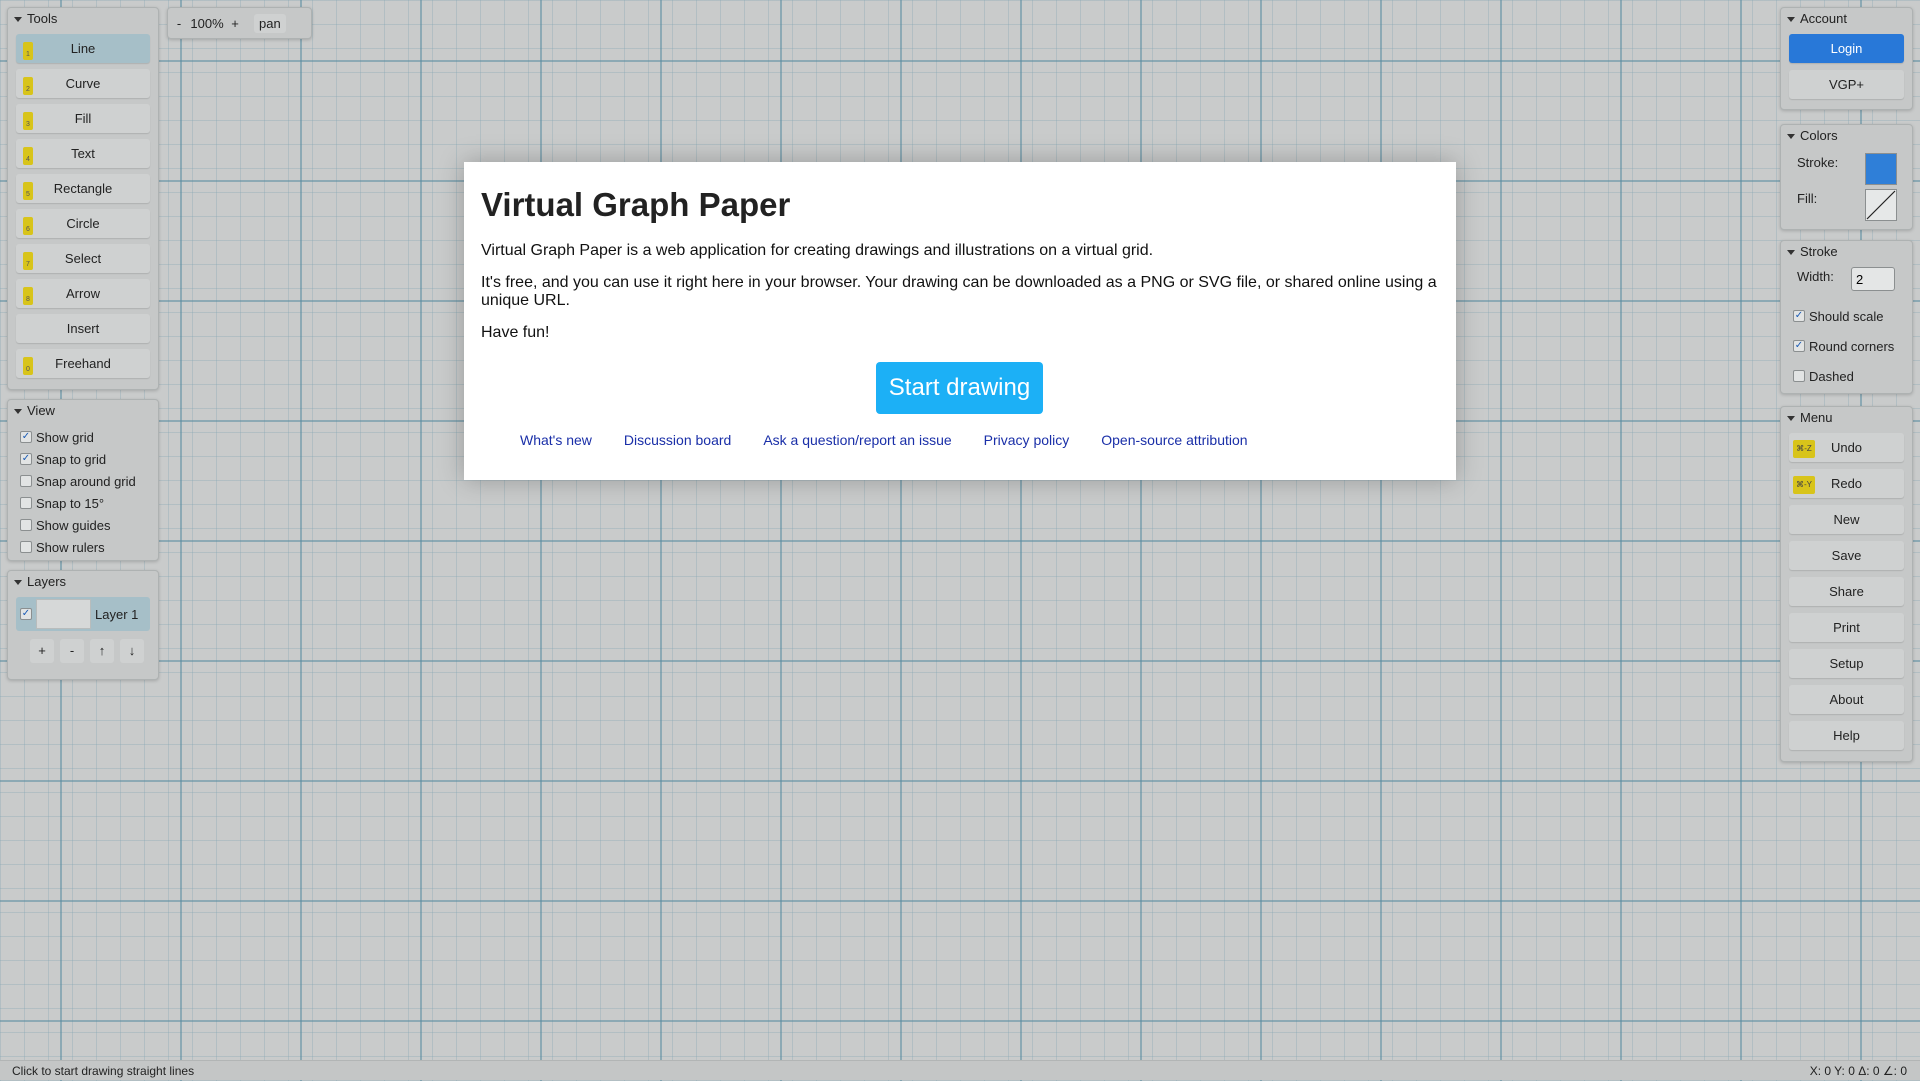 Image resolution: width=1920 pixels, height=1081 pixels. I want to click on option-label: Round corners, so click(1852, 346).